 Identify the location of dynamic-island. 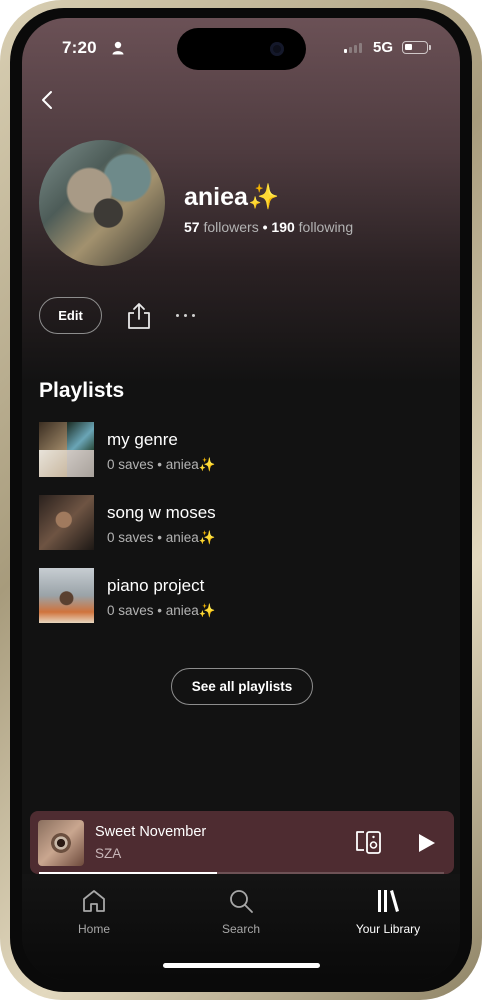
(241, 49).